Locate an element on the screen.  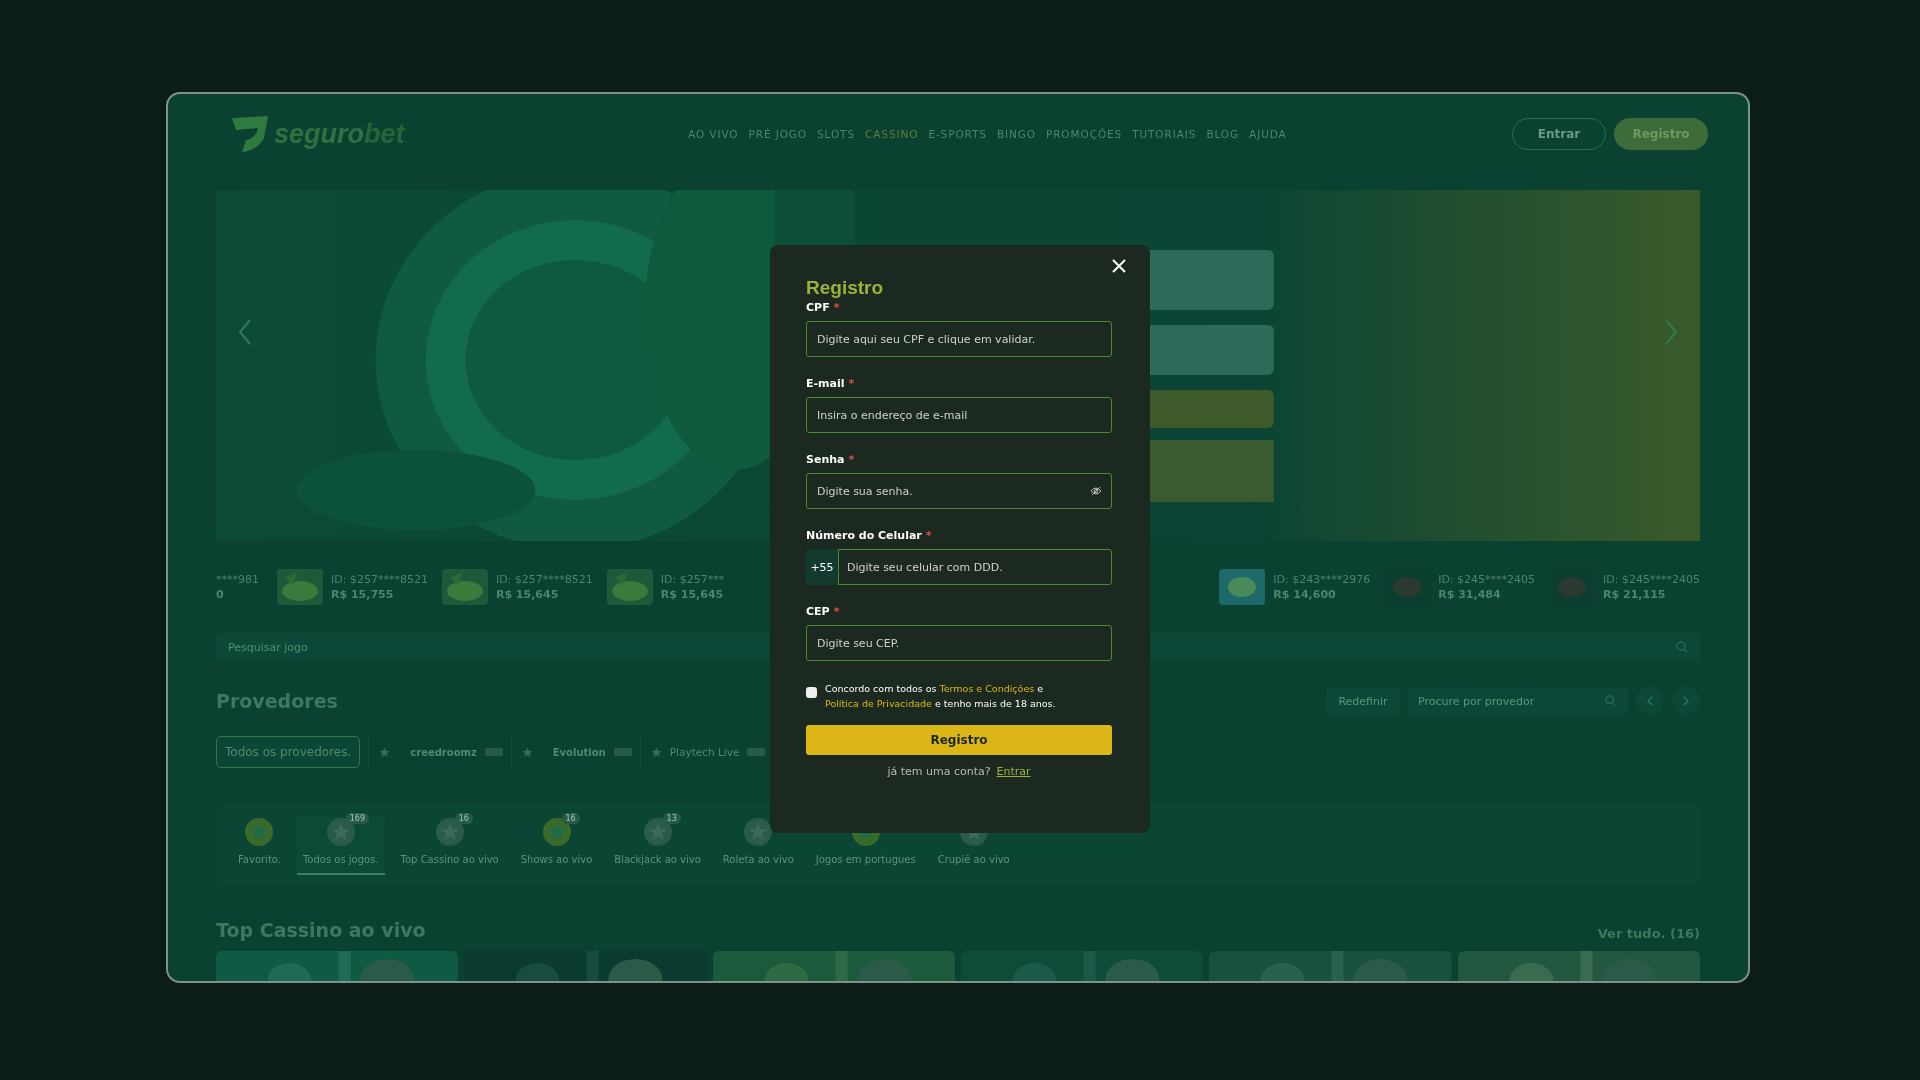
country-code: +55 is located at coordinates (822, 567).